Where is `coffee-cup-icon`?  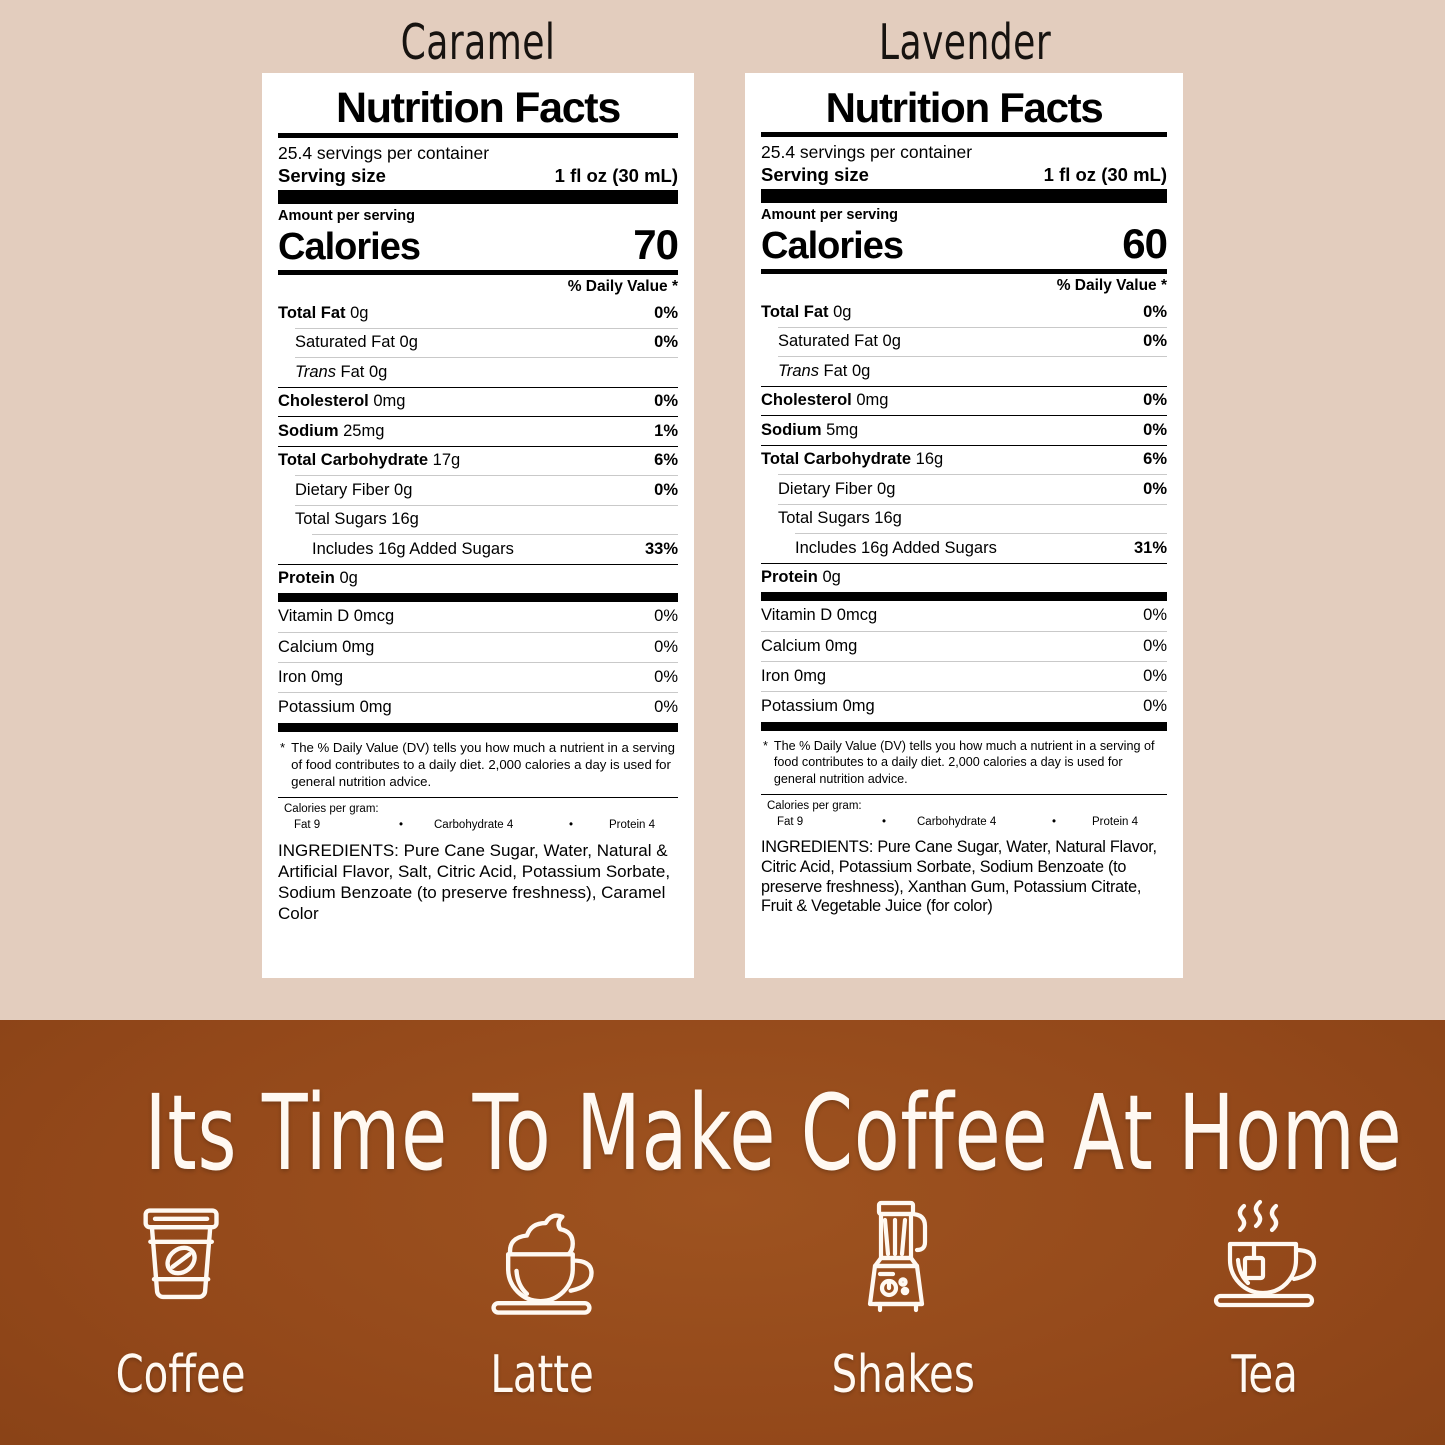 coffee-cup-icon is located at coordinates (181, 1254).